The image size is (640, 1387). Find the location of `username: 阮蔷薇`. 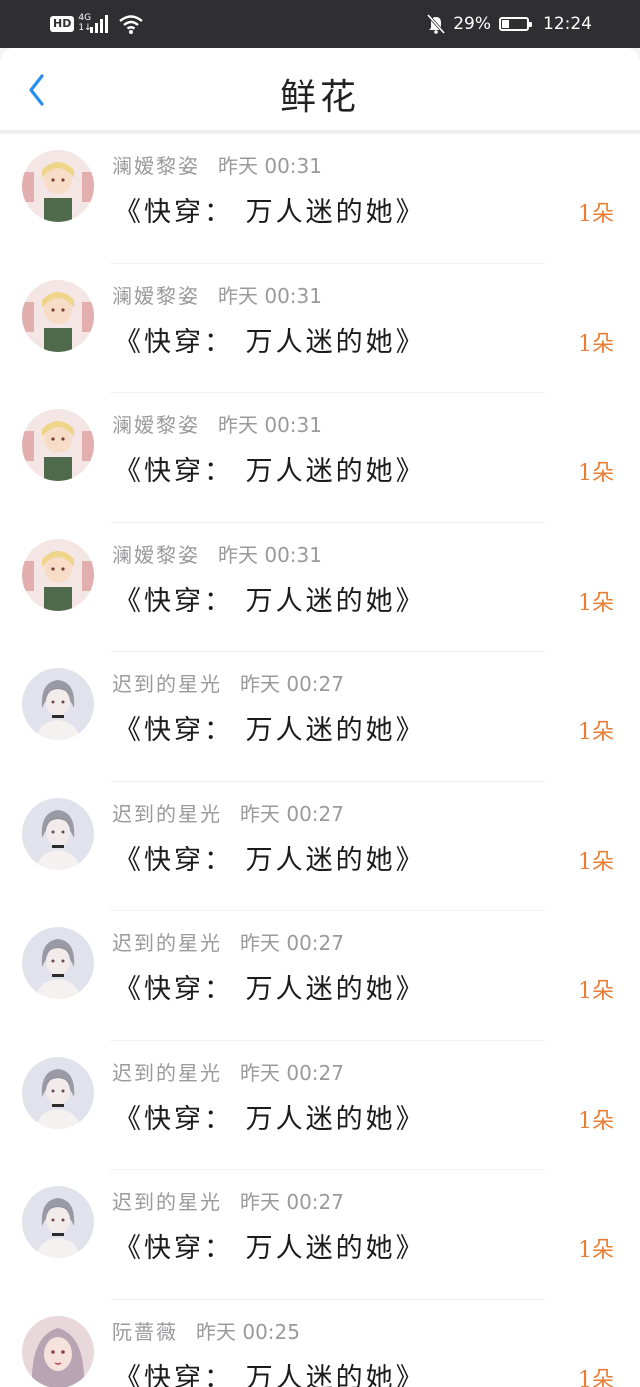

username: 阮蔷薇 is located at coordinates (145, 1332).